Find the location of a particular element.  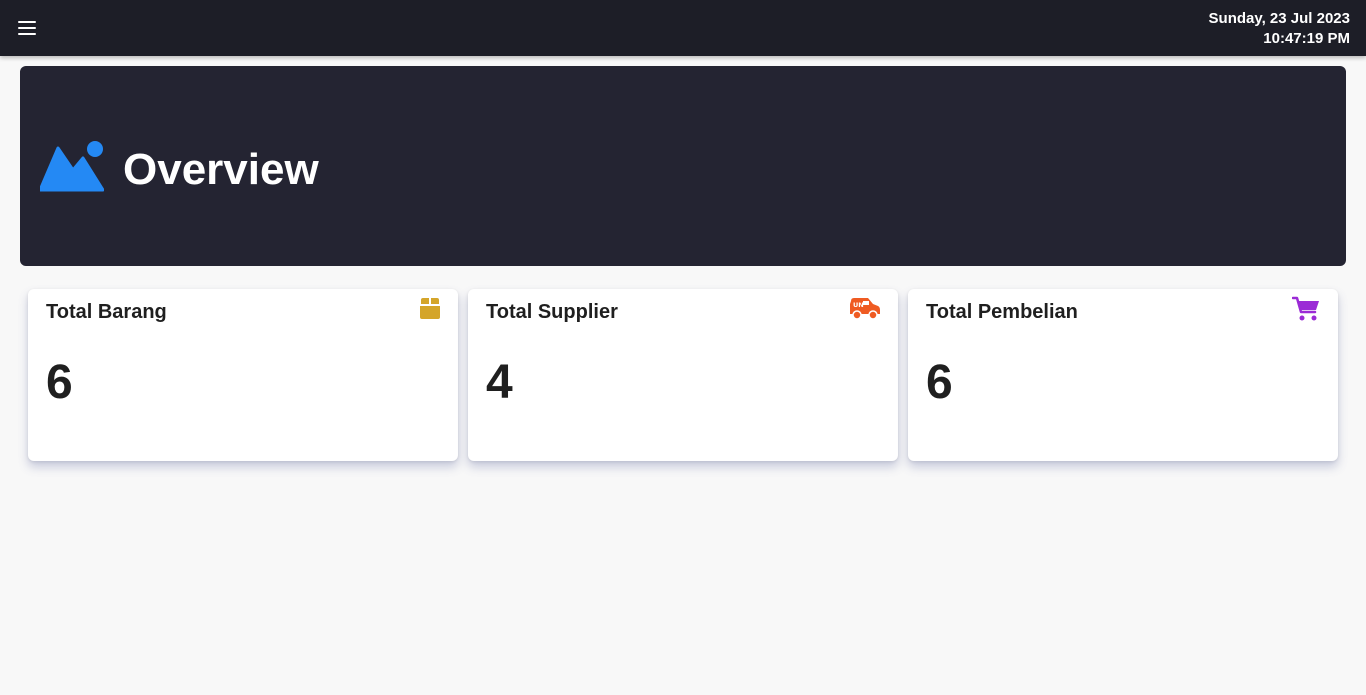

mountain-image-icon is located at coordinates (72, 166).